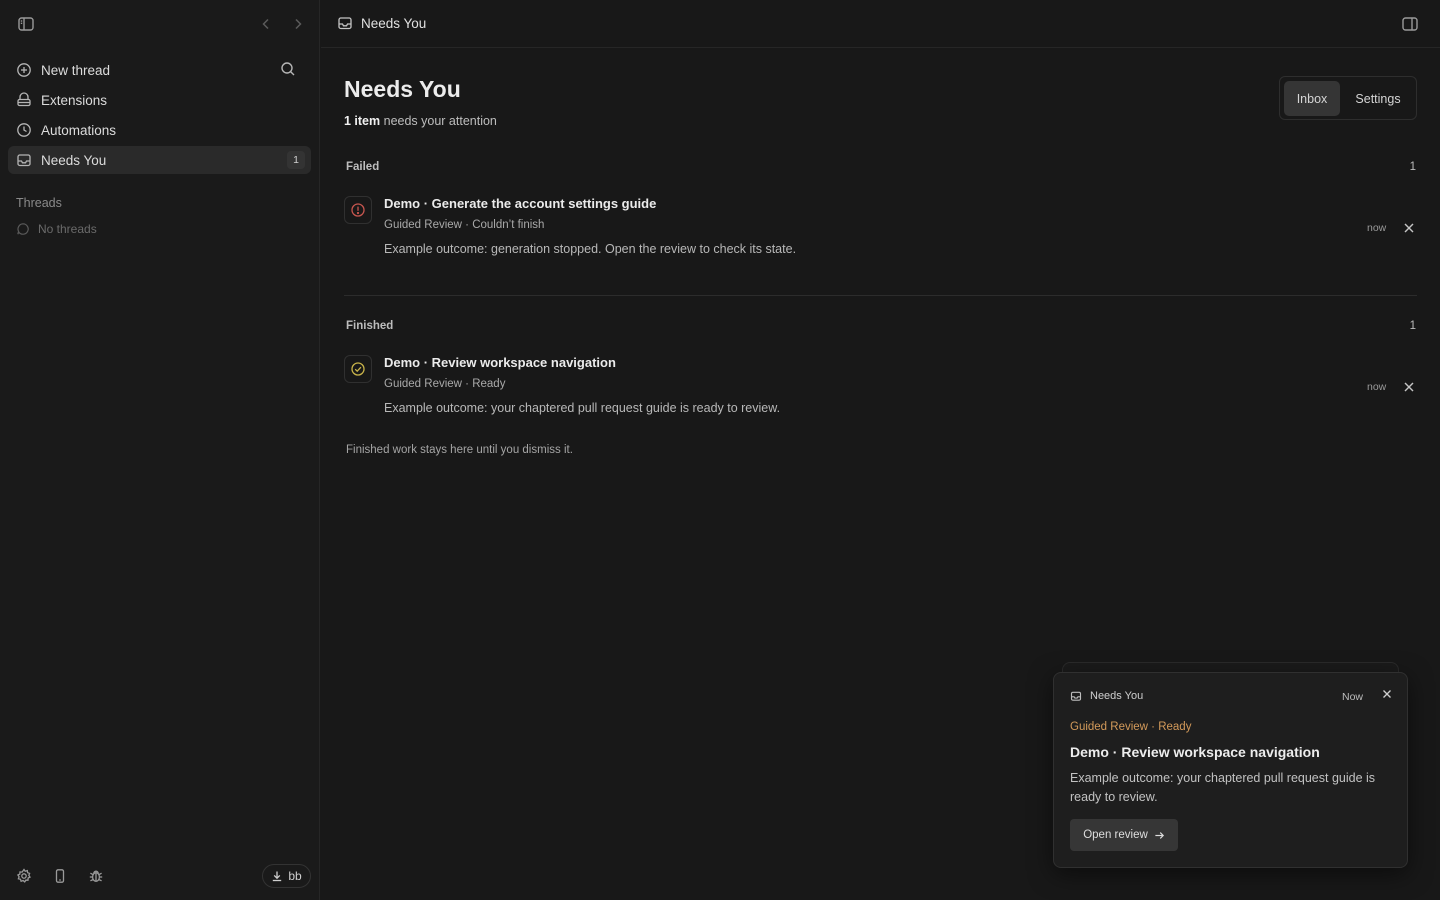 This screenshot has height=900, width=1440. Describe the element at coordinates (277, 876) in the screenshot. I see `download-icon` at that location.